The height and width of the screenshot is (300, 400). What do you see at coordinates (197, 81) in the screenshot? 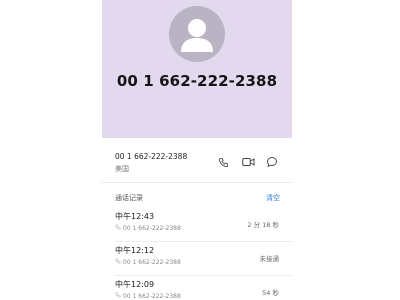
I see `header-phone-number: 00 1 662-222-2388` at bounding box center [197, 81].